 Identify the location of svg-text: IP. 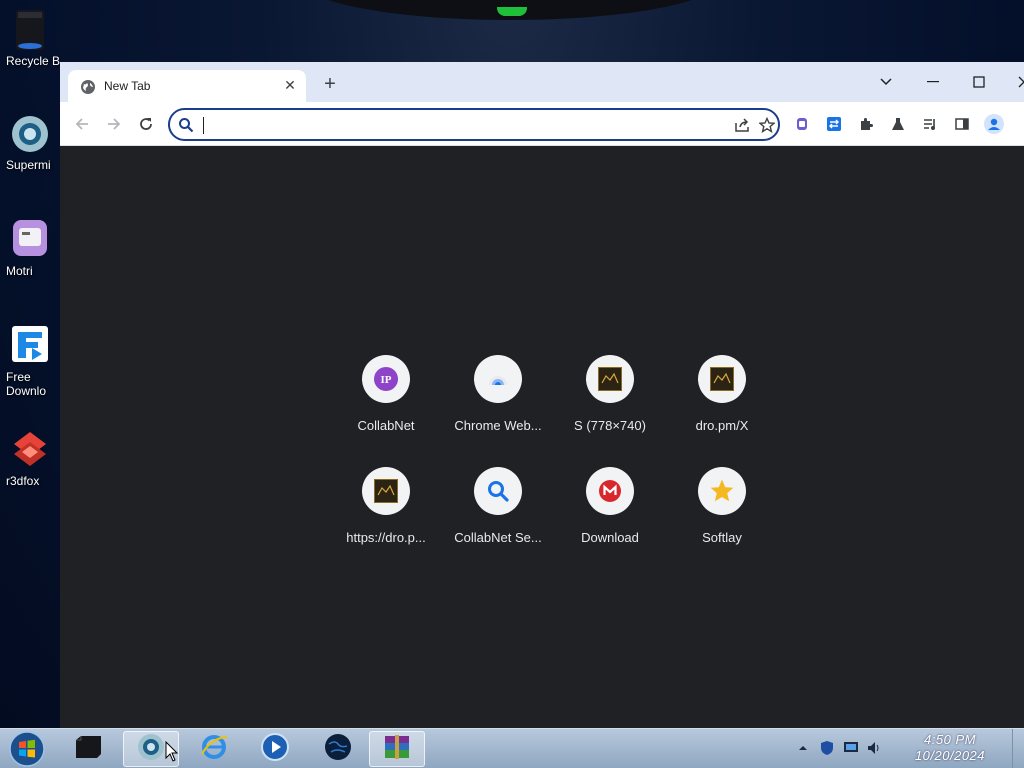
(386, 380).